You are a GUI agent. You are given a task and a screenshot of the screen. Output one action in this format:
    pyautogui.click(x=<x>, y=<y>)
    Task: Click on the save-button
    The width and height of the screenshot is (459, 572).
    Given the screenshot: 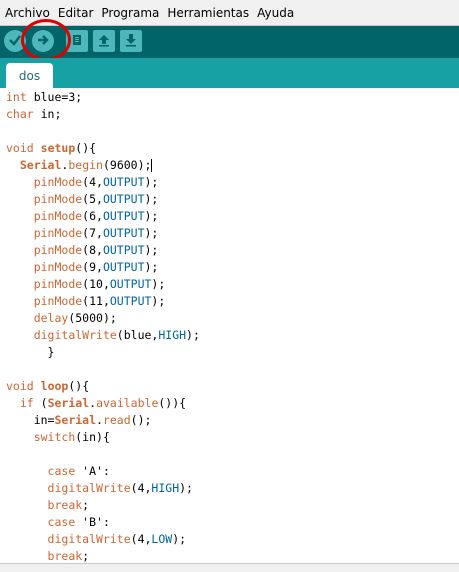 What is the action you would take?
    pyautogui.click(x=131, y=41)
    